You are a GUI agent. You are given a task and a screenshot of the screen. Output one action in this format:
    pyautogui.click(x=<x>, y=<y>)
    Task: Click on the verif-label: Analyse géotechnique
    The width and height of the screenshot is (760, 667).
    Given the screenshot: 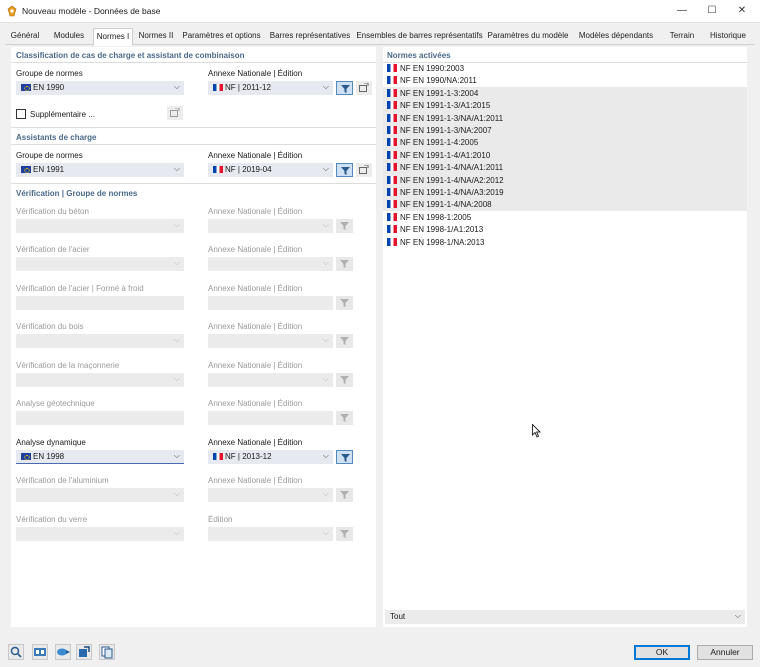 What is the action you would take?
    pyautogui.click(x=55, y=403)
    